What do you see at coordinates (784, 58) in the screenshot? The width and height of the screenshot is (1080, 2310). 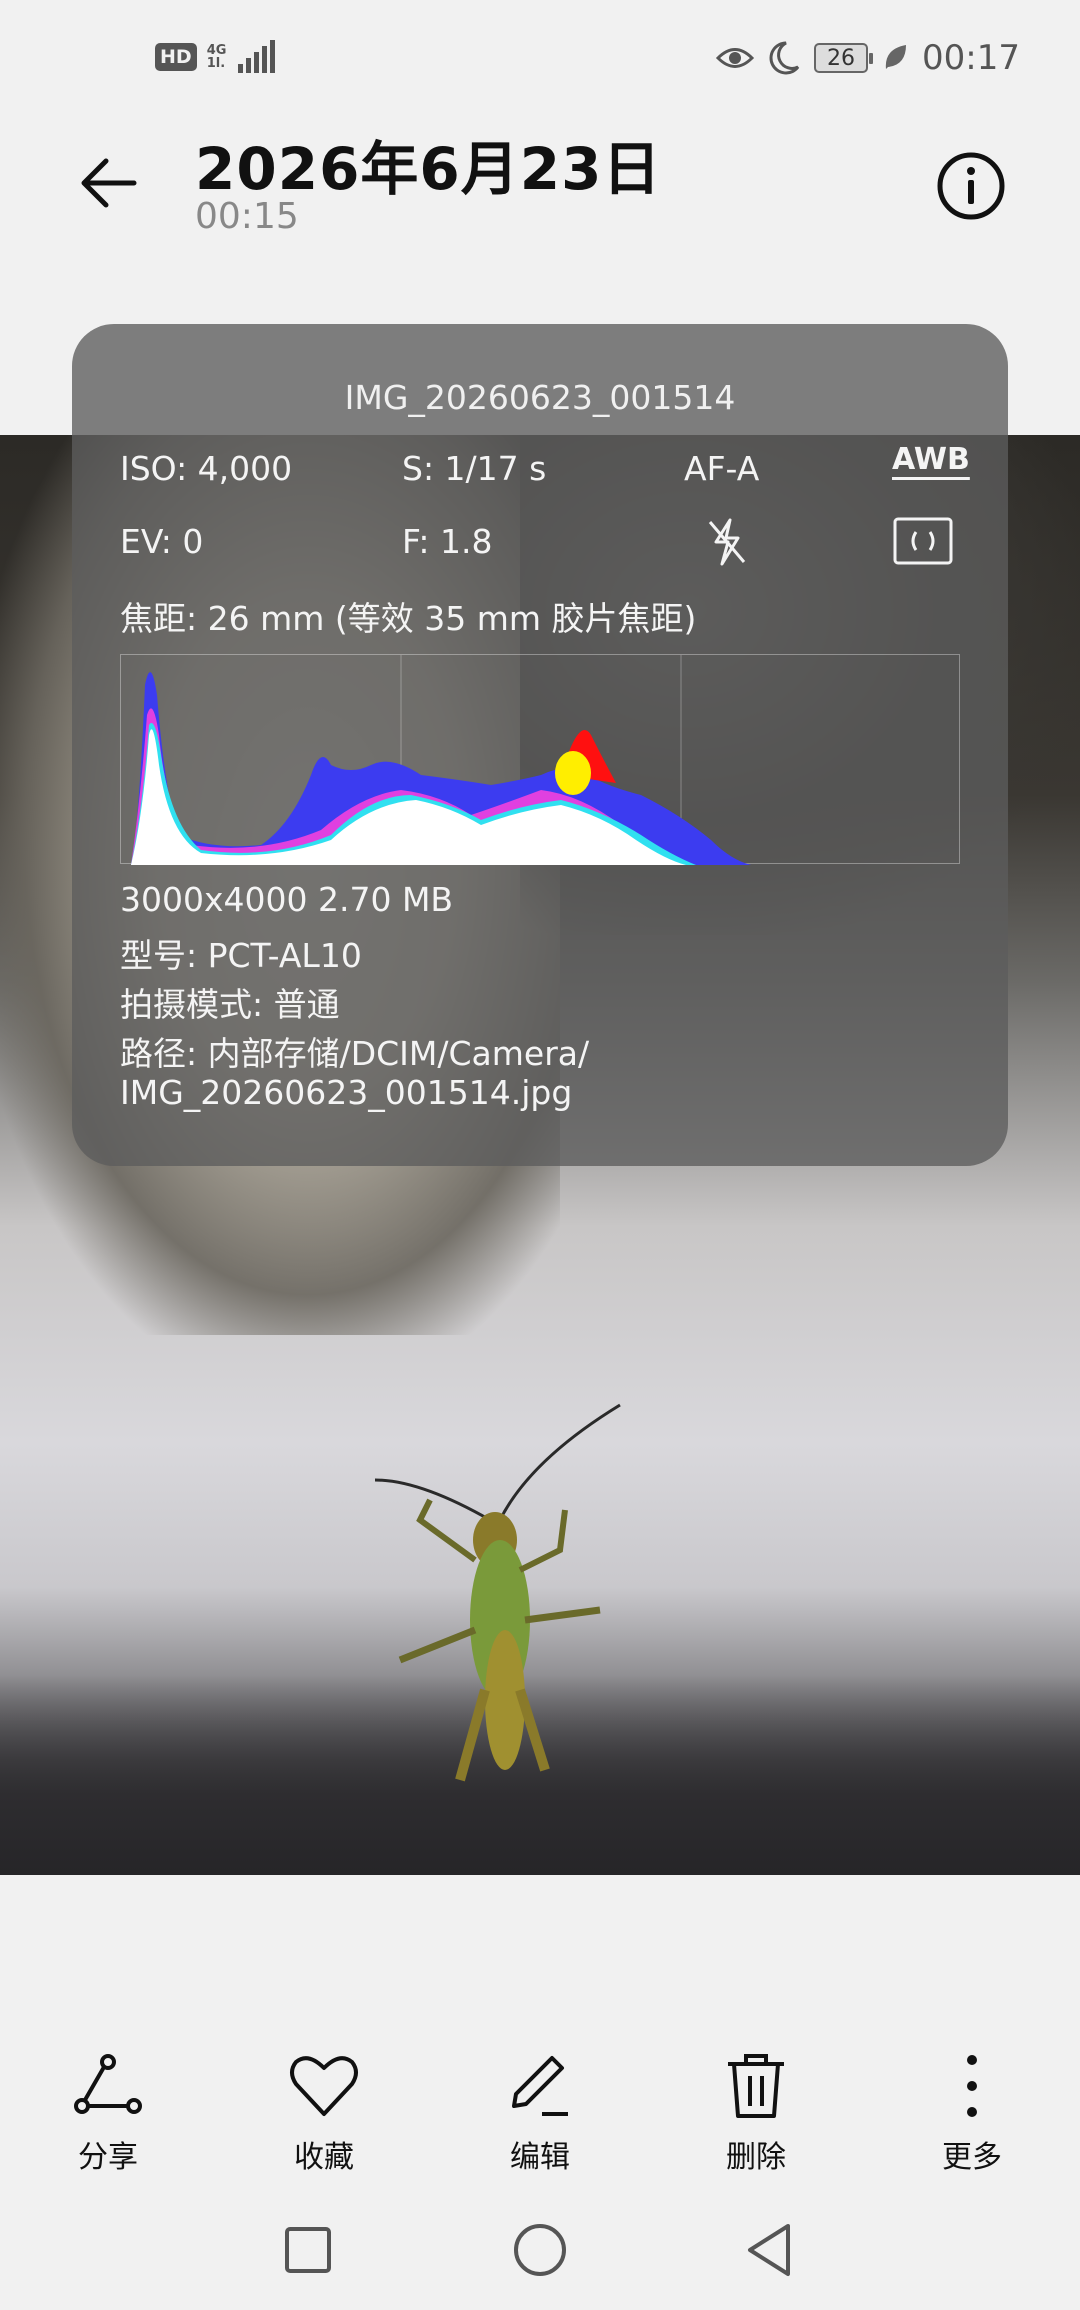 I see `moon-icon` at bounding box center [784, 58].